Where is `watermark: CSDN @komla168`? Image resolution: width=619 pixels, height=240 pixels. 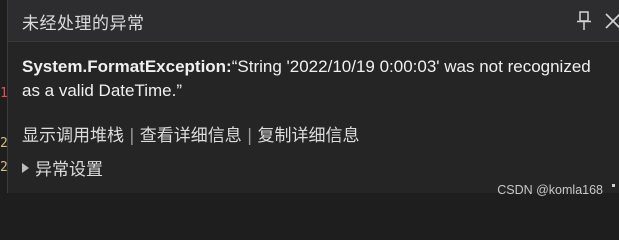 watermark: CSDN @komla168 is located at coordinates (550, 190).